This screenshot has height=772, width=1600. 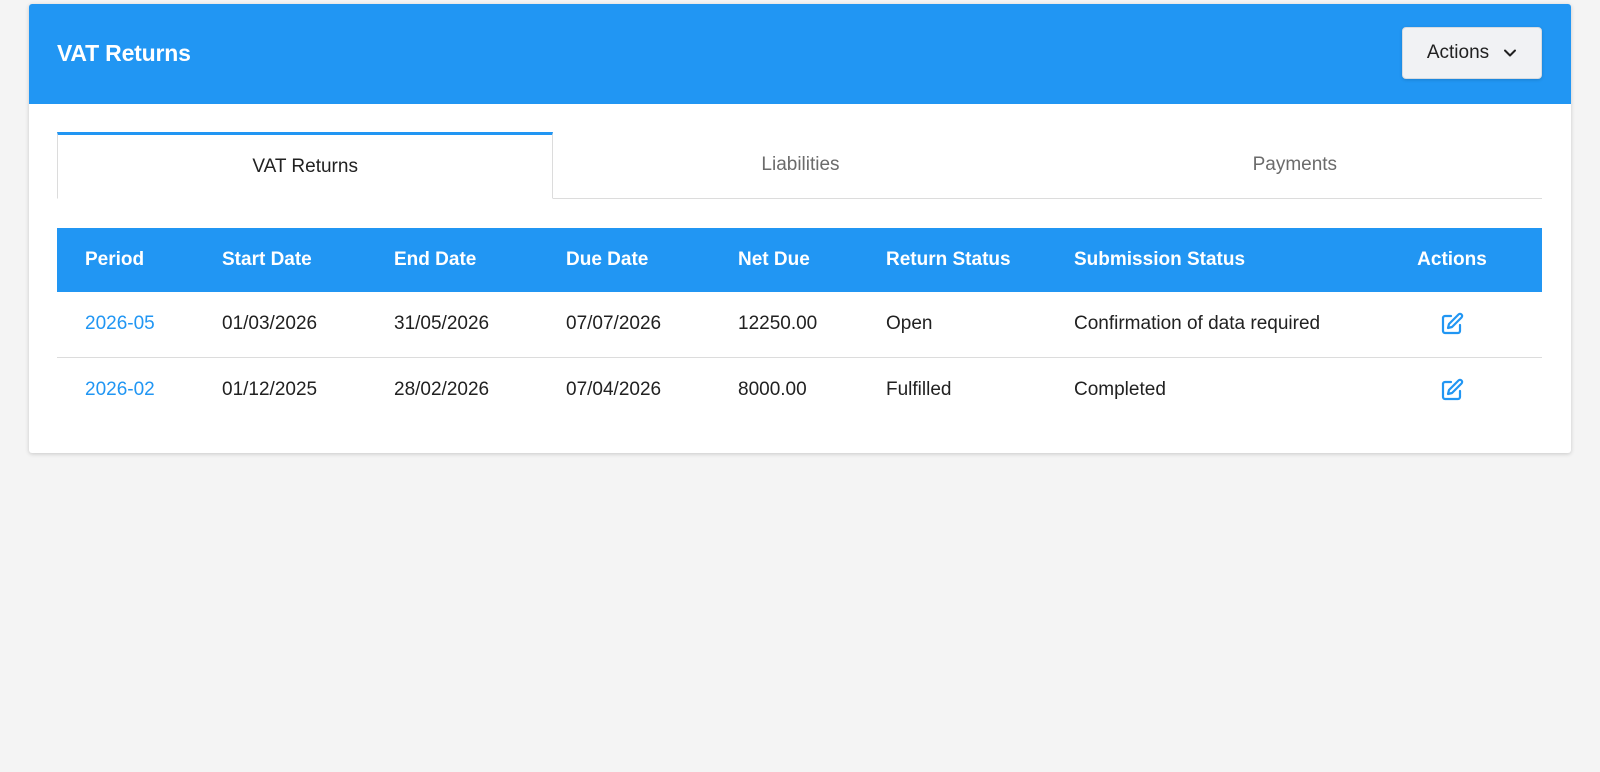 What do you see at coordinates (120, 389) in the screenshot?
I see `period-link: 2026-02` at bounding box center [120, 389].